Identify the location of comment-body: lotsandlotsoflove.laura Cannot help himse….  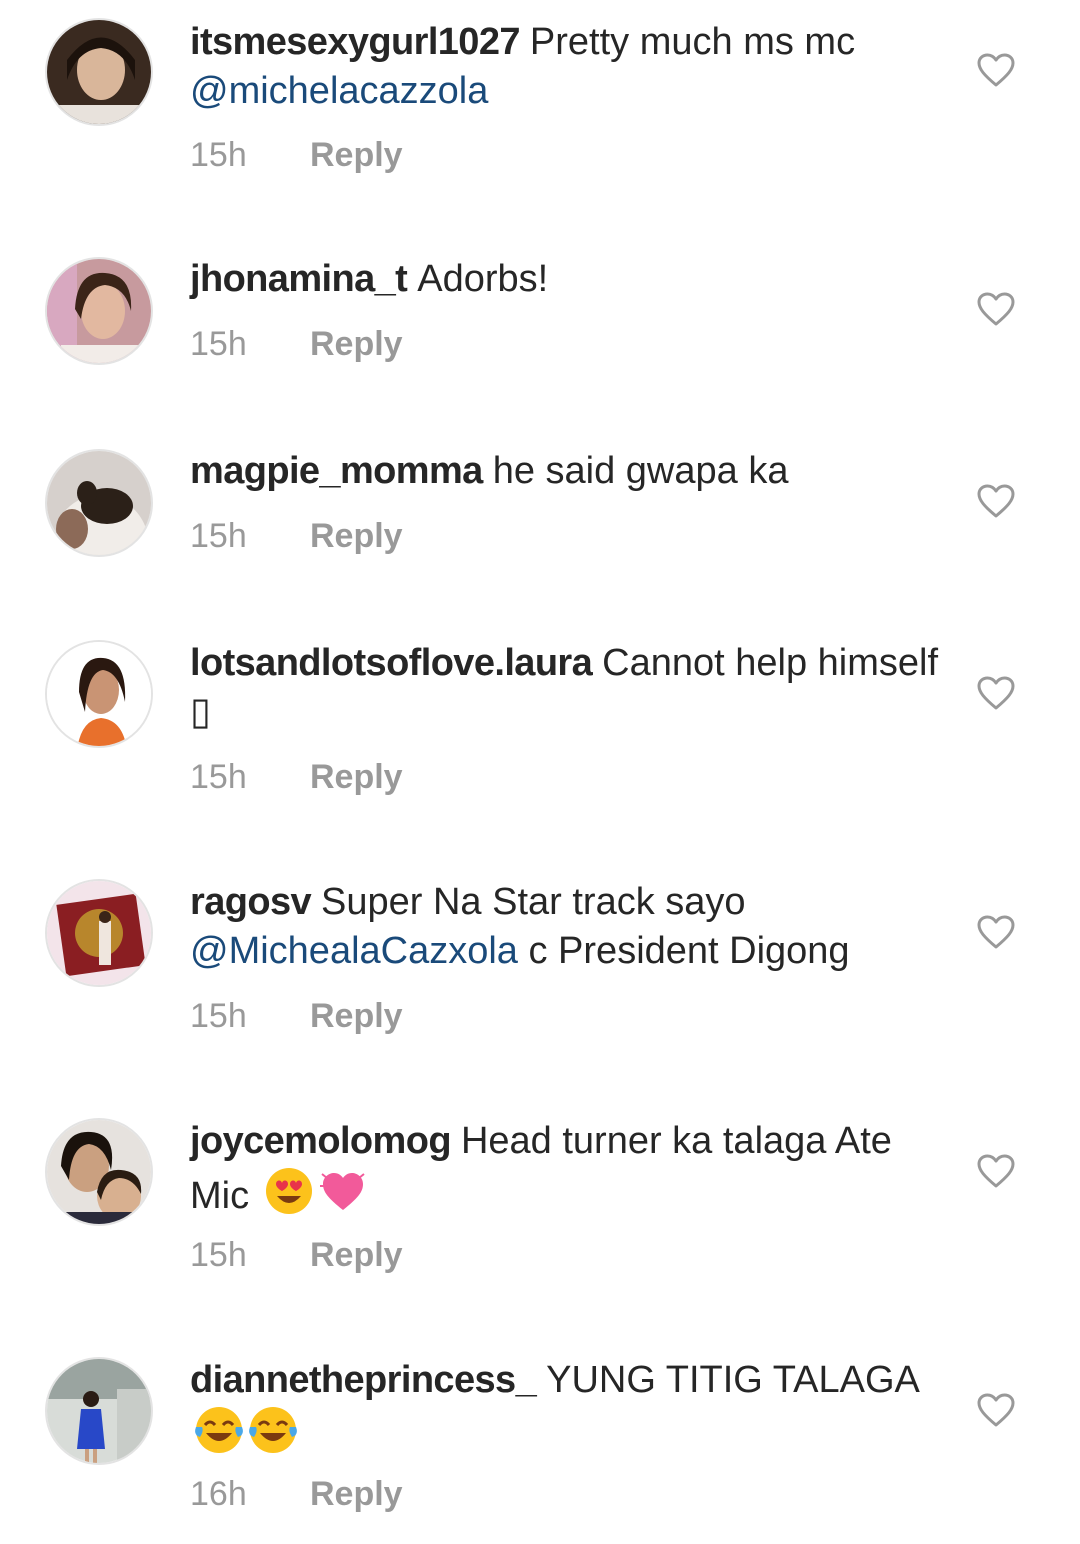
(570, 688).